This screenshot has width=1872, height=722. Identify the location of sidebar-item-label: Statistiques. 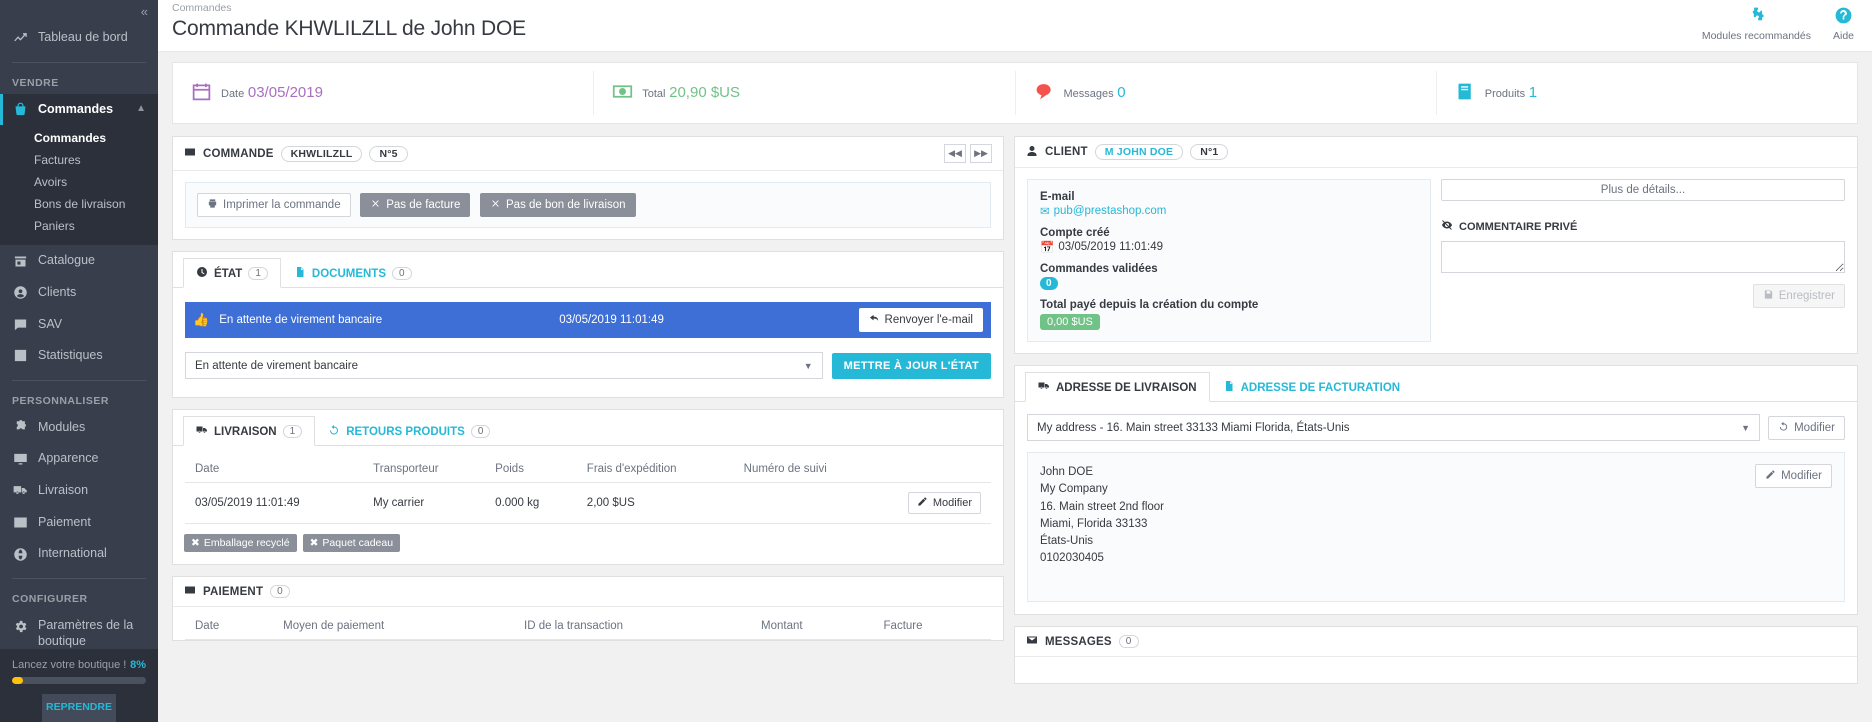
(70, 355).